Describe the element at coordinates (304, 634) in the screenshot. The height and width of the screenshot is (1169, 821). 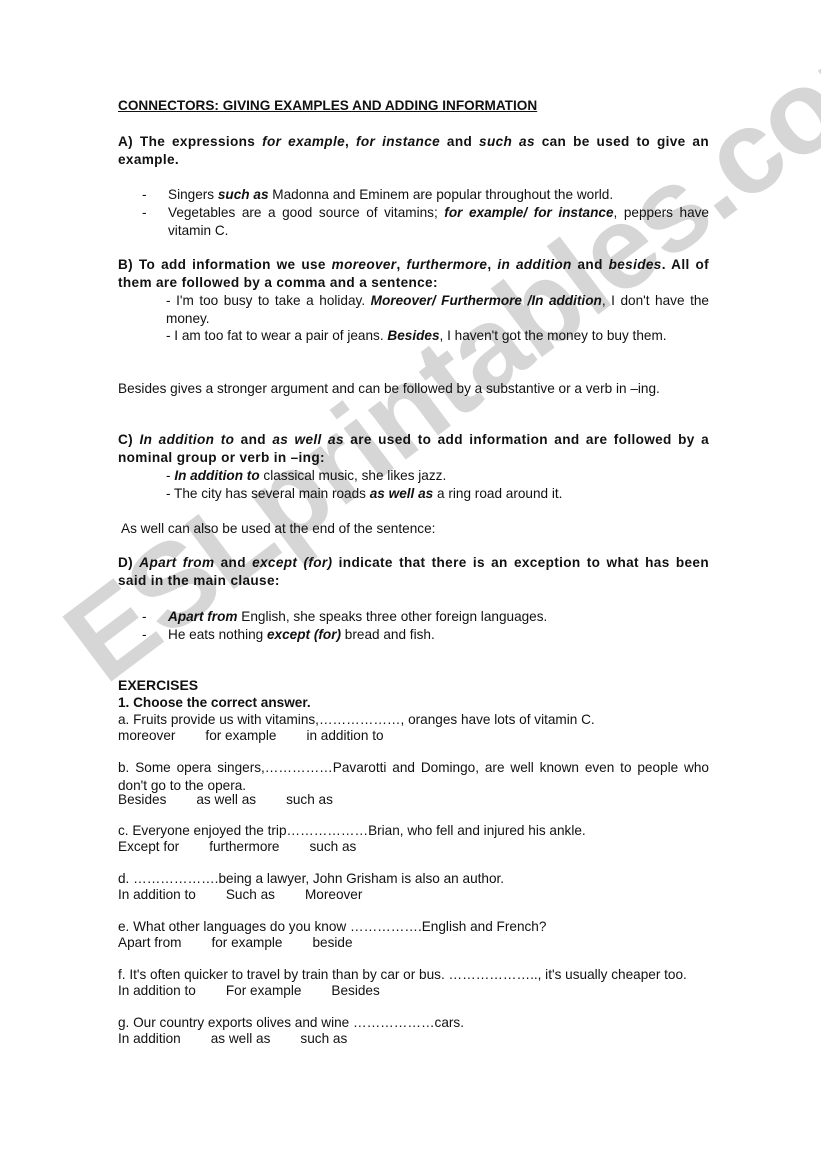
I see `example-term: except (for)` at that location.